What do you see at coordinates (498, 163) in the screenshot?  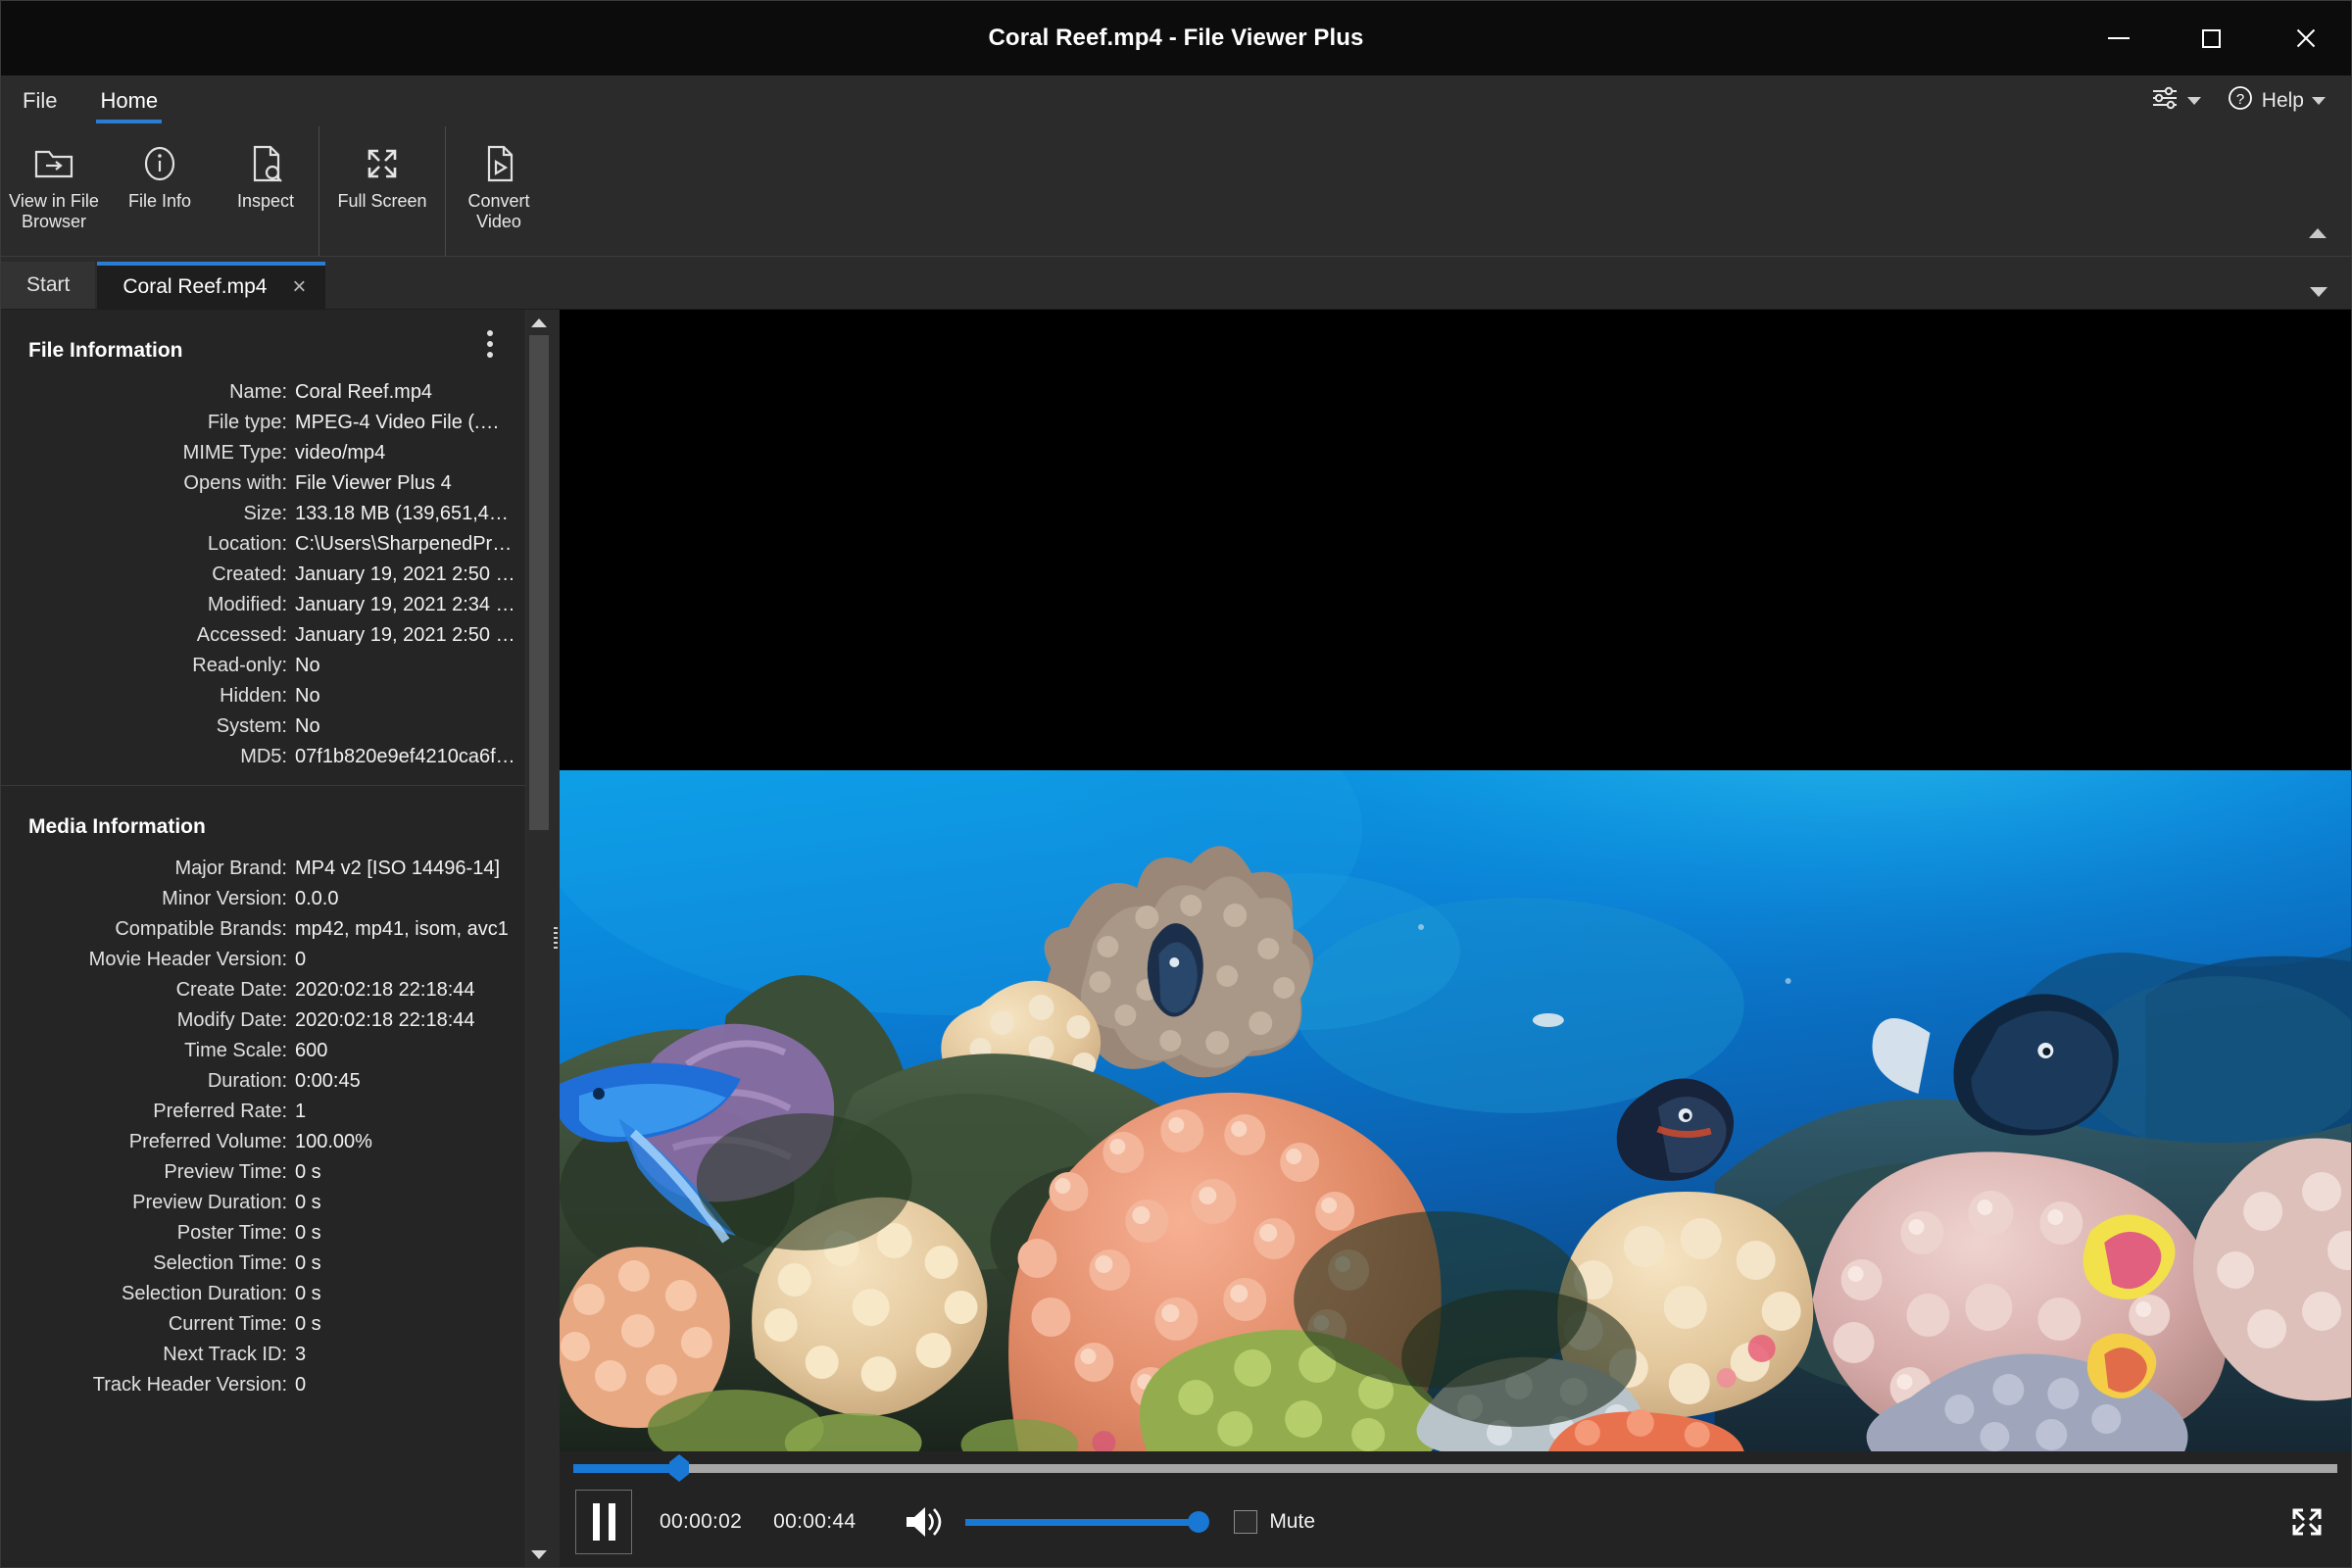 I see `document-play-icon` at bounding box center [498, 163].